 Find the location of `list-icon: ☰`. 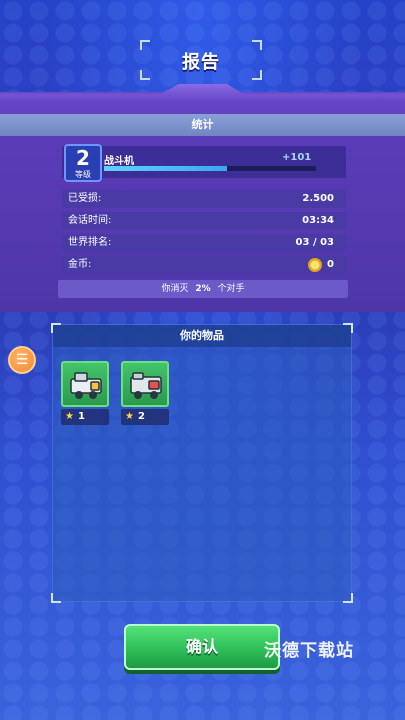

list-icon: ☰ is located at coordinates (22, 360).